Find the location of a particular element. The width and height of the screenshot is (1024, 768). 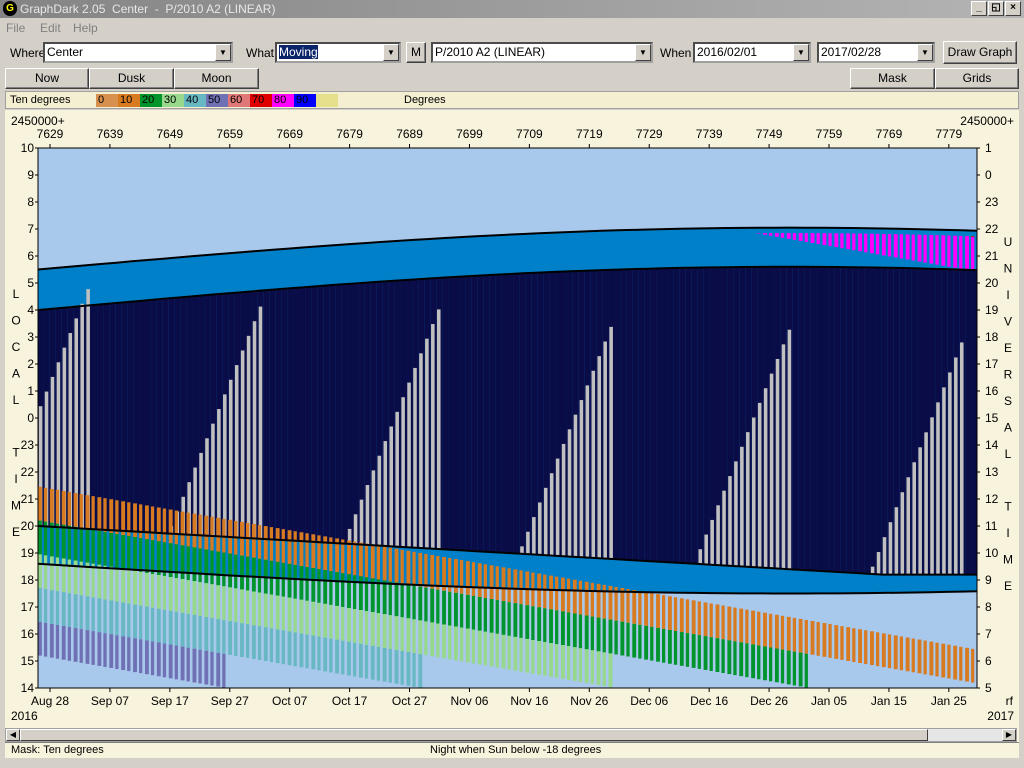

menu-help: Help is located at coordinates (85, 28).